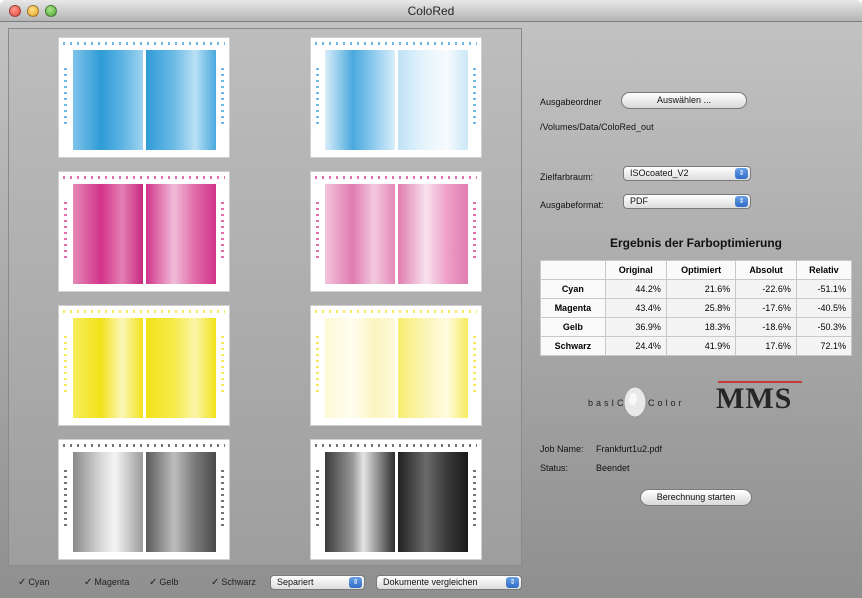  Describe the element at coordinates (824, 327) in the screenshot. I see `relative-cell: -50.3%` at that location.